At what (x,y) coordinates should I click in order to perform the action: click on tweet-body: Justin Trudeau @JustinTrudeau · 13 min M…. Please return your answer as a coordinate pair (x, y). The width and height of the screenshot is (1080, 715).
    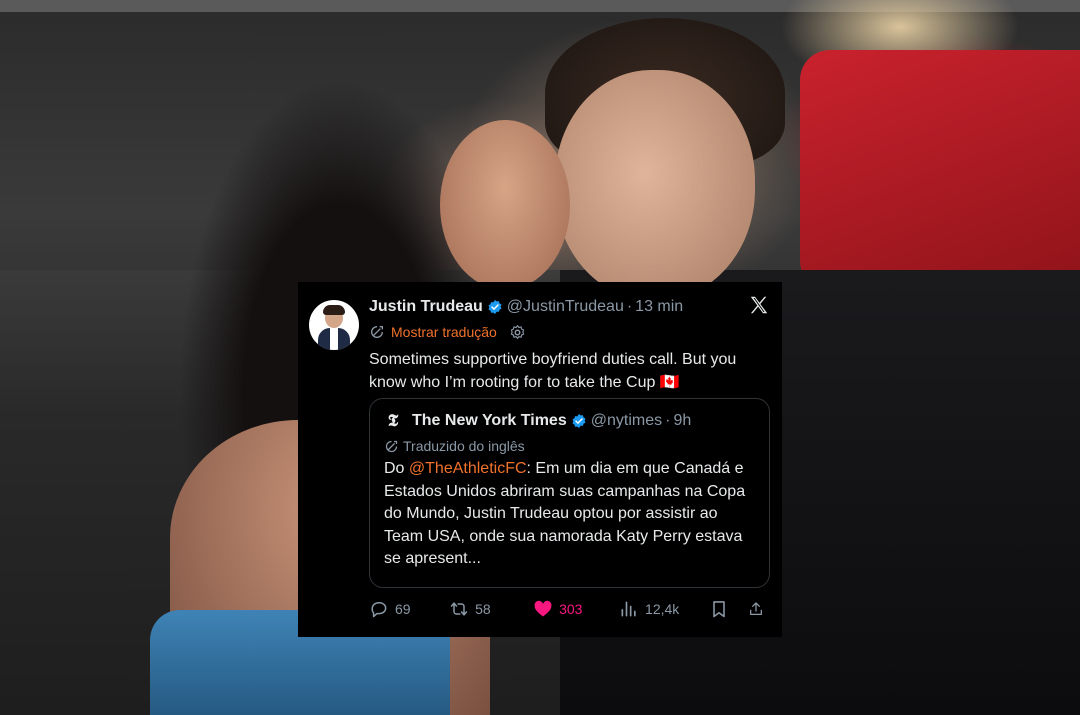
    Looking at the image, I should click on (569, 345).